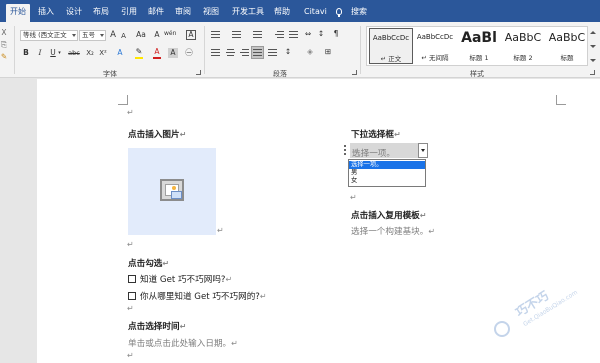  Describe the element at coordinates (272, 53) in the screenshot. I see `distributed-icon` at that location.